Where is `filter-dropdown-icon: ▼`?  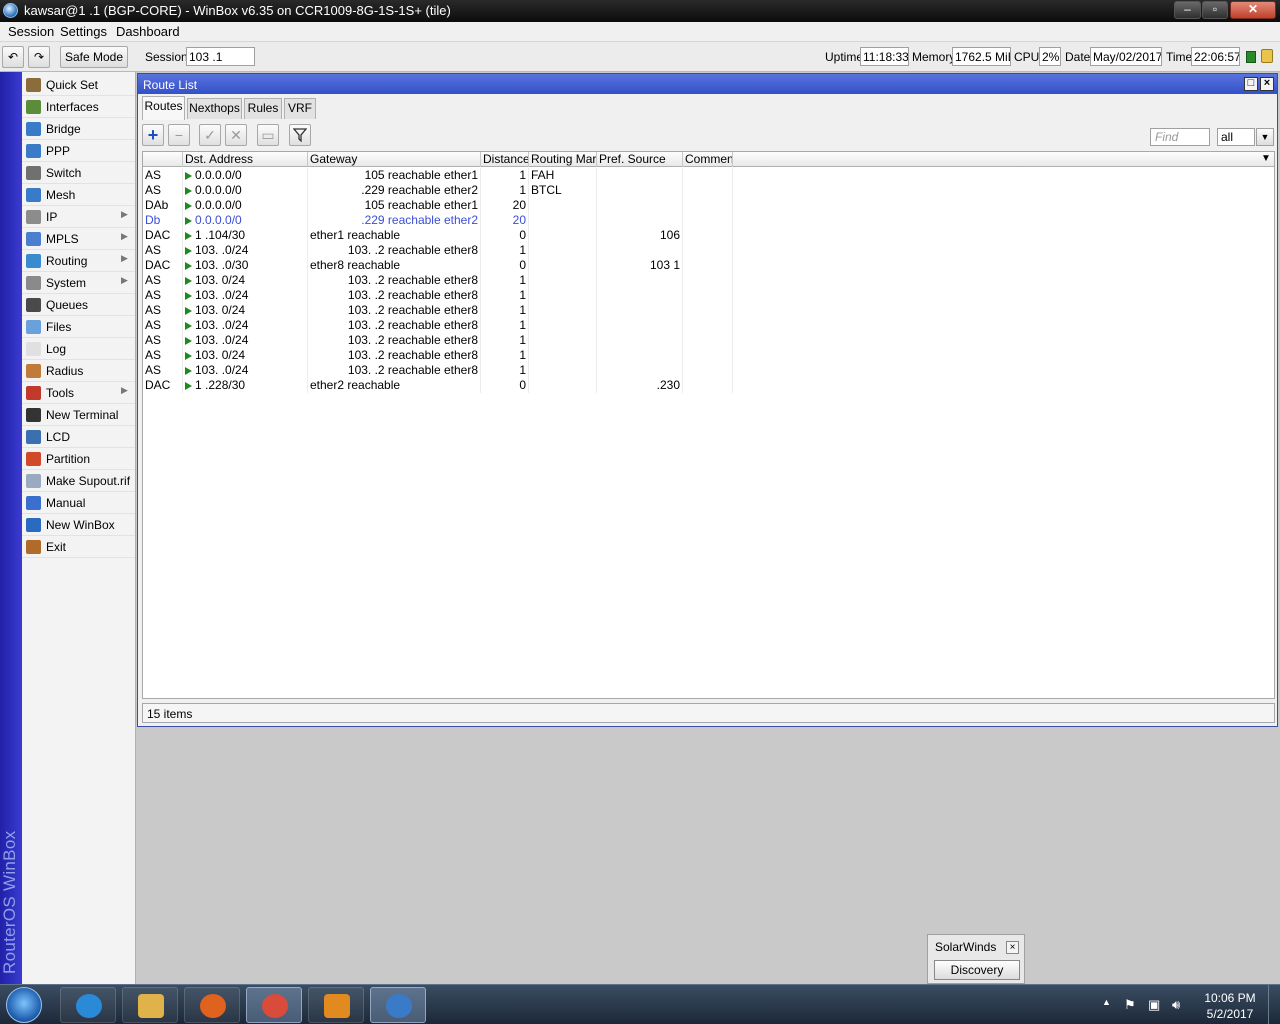 filter-dropdown-icon: ▼ is located at coordinates (1265, 137).